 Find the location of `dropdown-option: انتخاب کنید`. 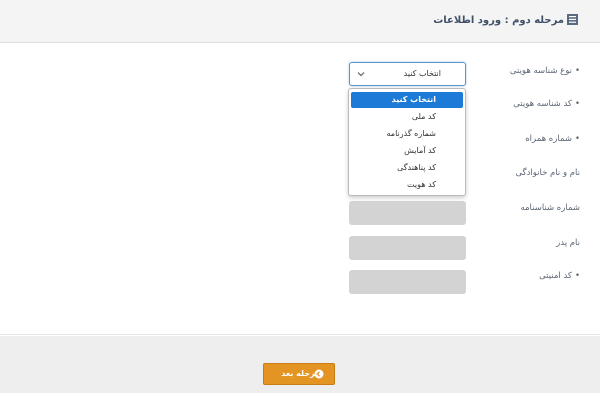

dropdown-option: انتخاب کنید is located at coordinates (407, 100).